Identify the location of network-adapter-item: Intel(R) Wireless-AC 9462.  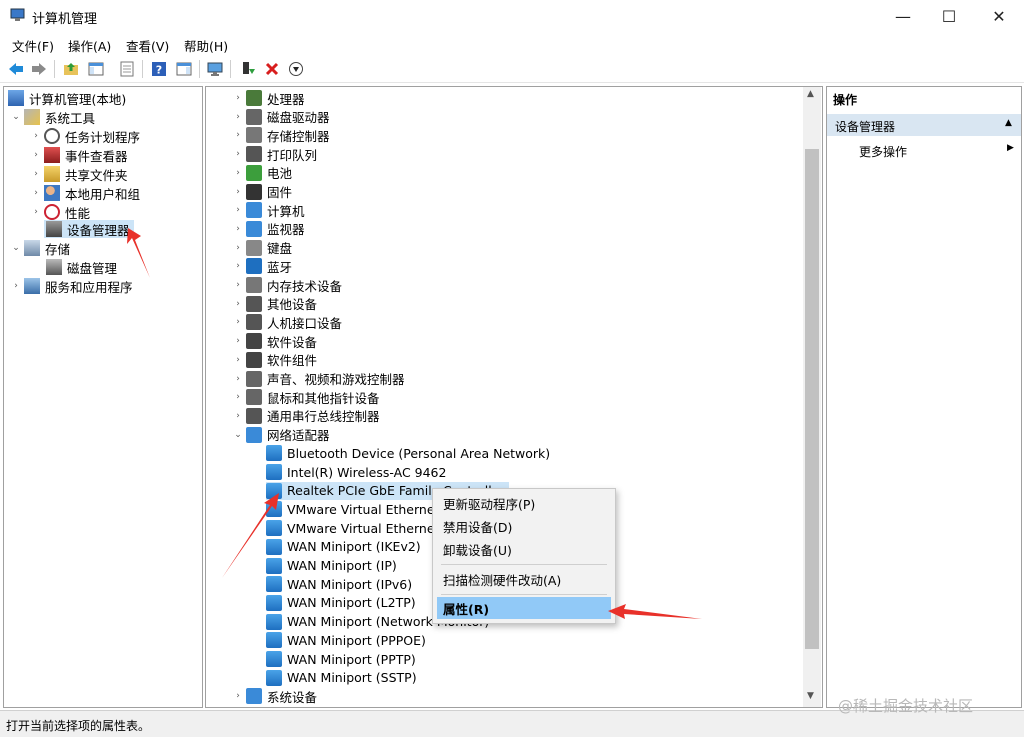
(356, 472).